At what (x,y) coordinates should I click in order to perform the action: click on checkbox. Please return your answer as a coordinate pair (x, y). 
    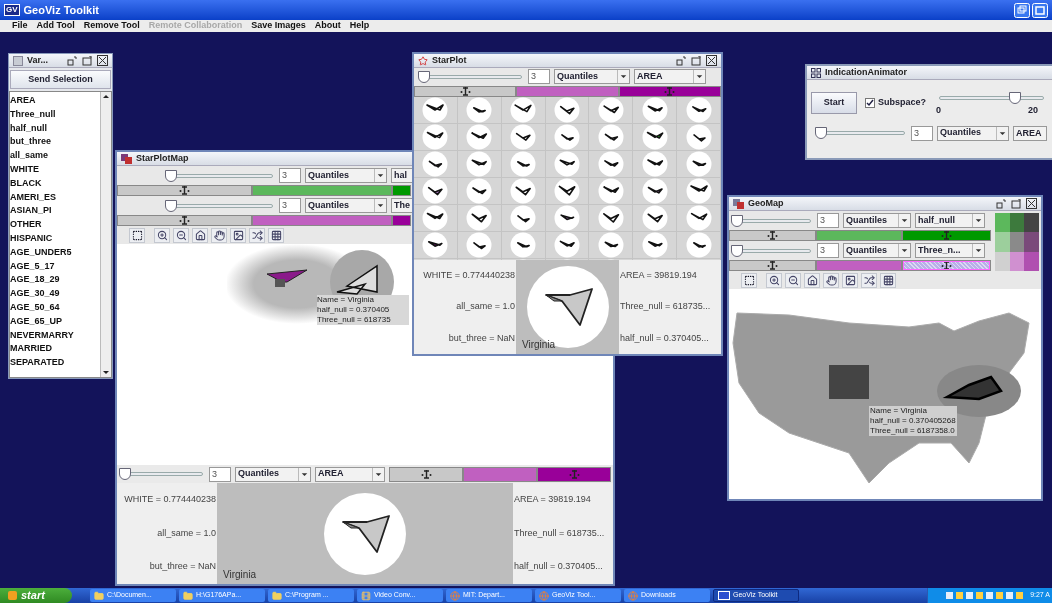
    Looking at the image, I should click on (870, 103).